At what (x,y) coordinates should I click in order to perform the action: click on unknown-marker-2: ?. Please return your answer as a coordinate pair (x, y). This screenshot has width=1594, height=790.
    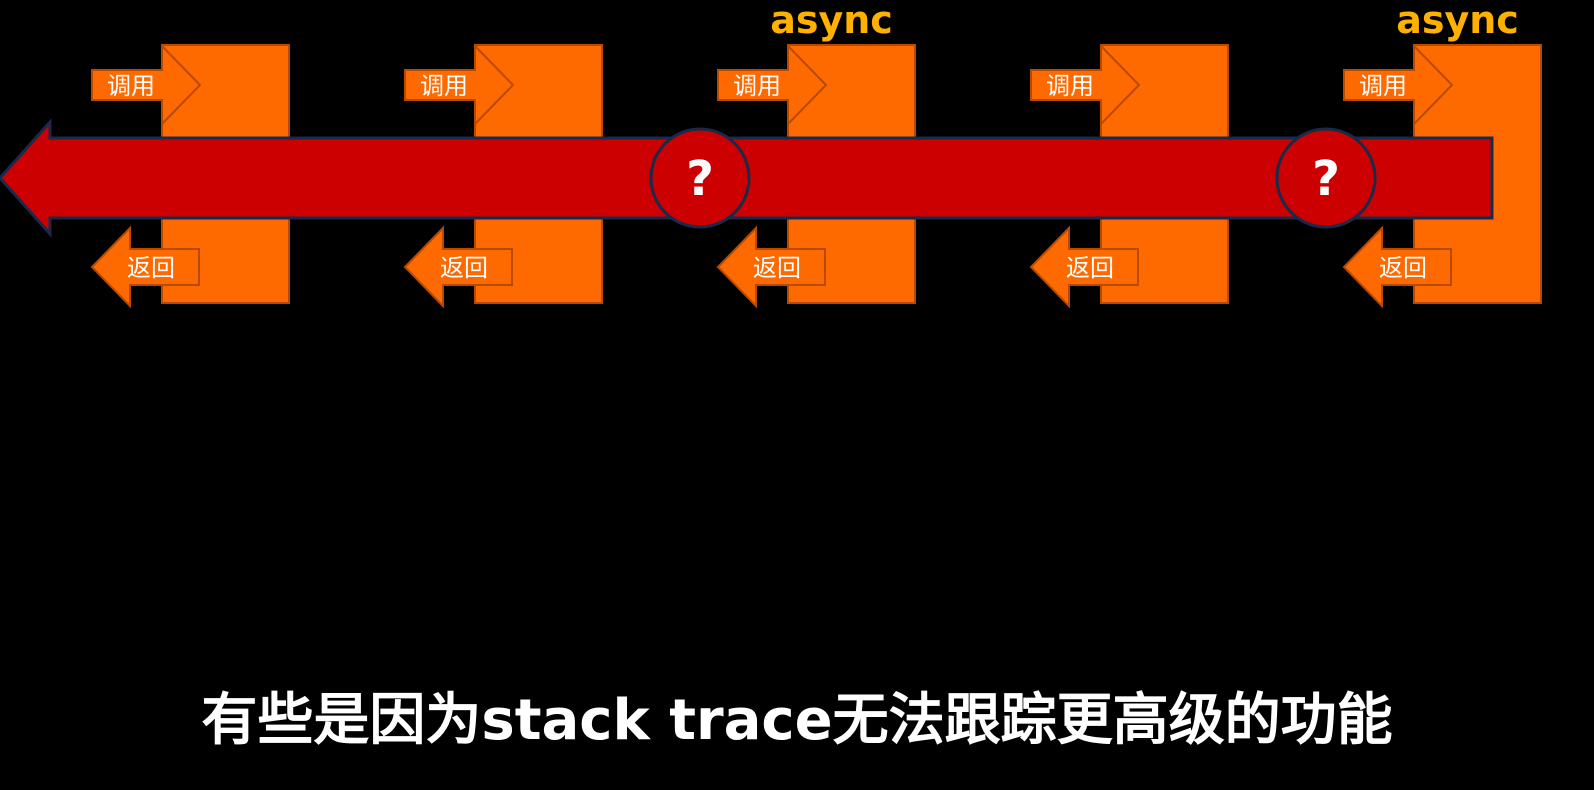
    Looking at the image, I should click on (1326, 178).